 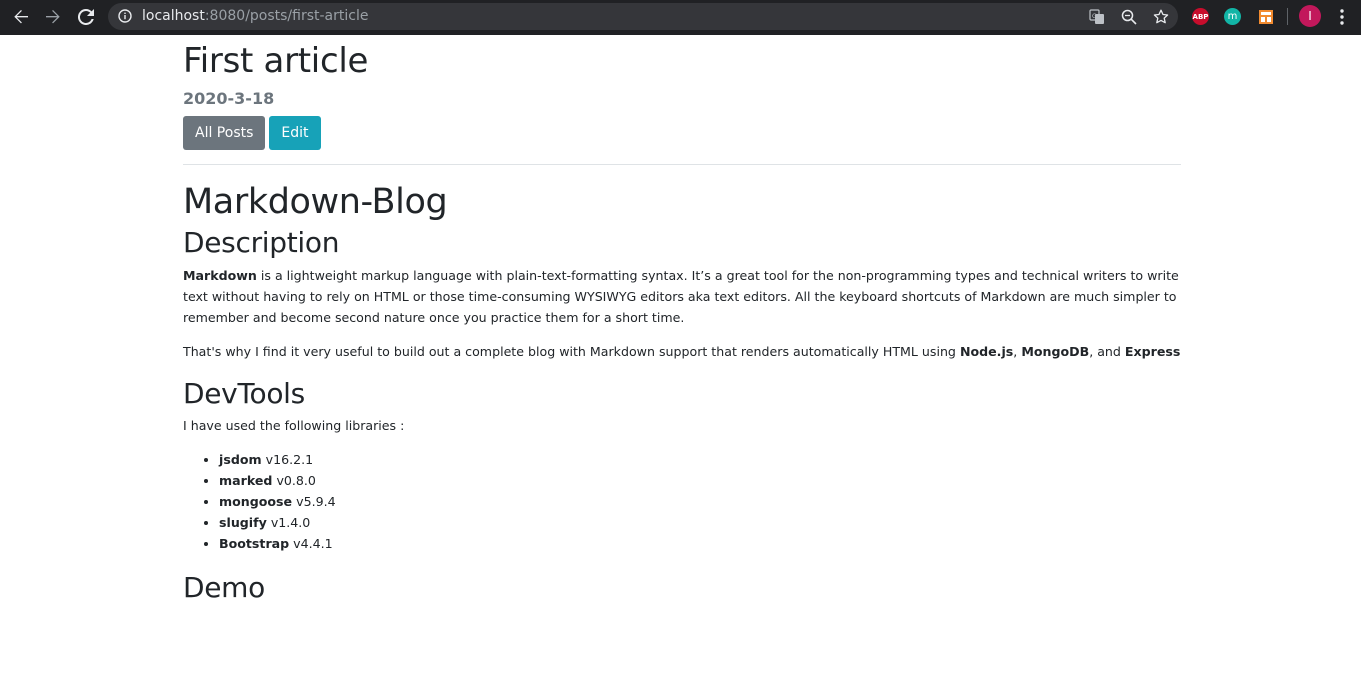 What do you see at coordinates (254, 543) in the screenshot?
I see `library-name: Bootstrap` at bounding box center [254, 543].